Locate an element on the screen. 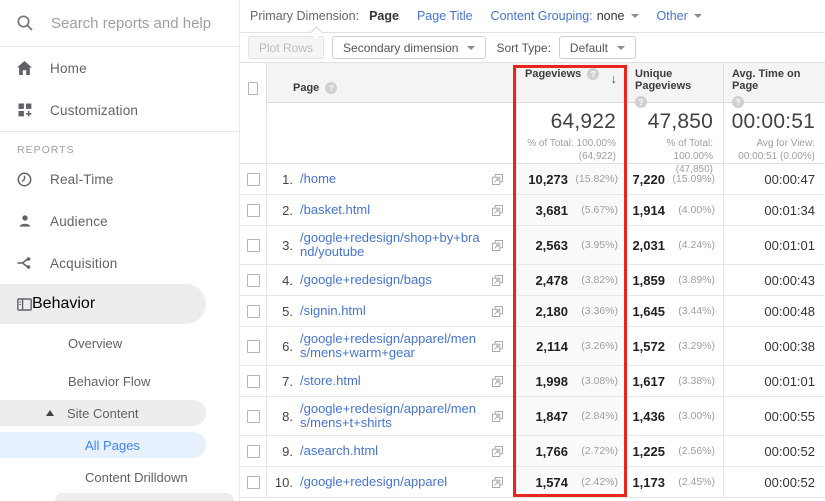 This screenshot has height=501, width=825. search-bar is located at coordinates (119, 23).